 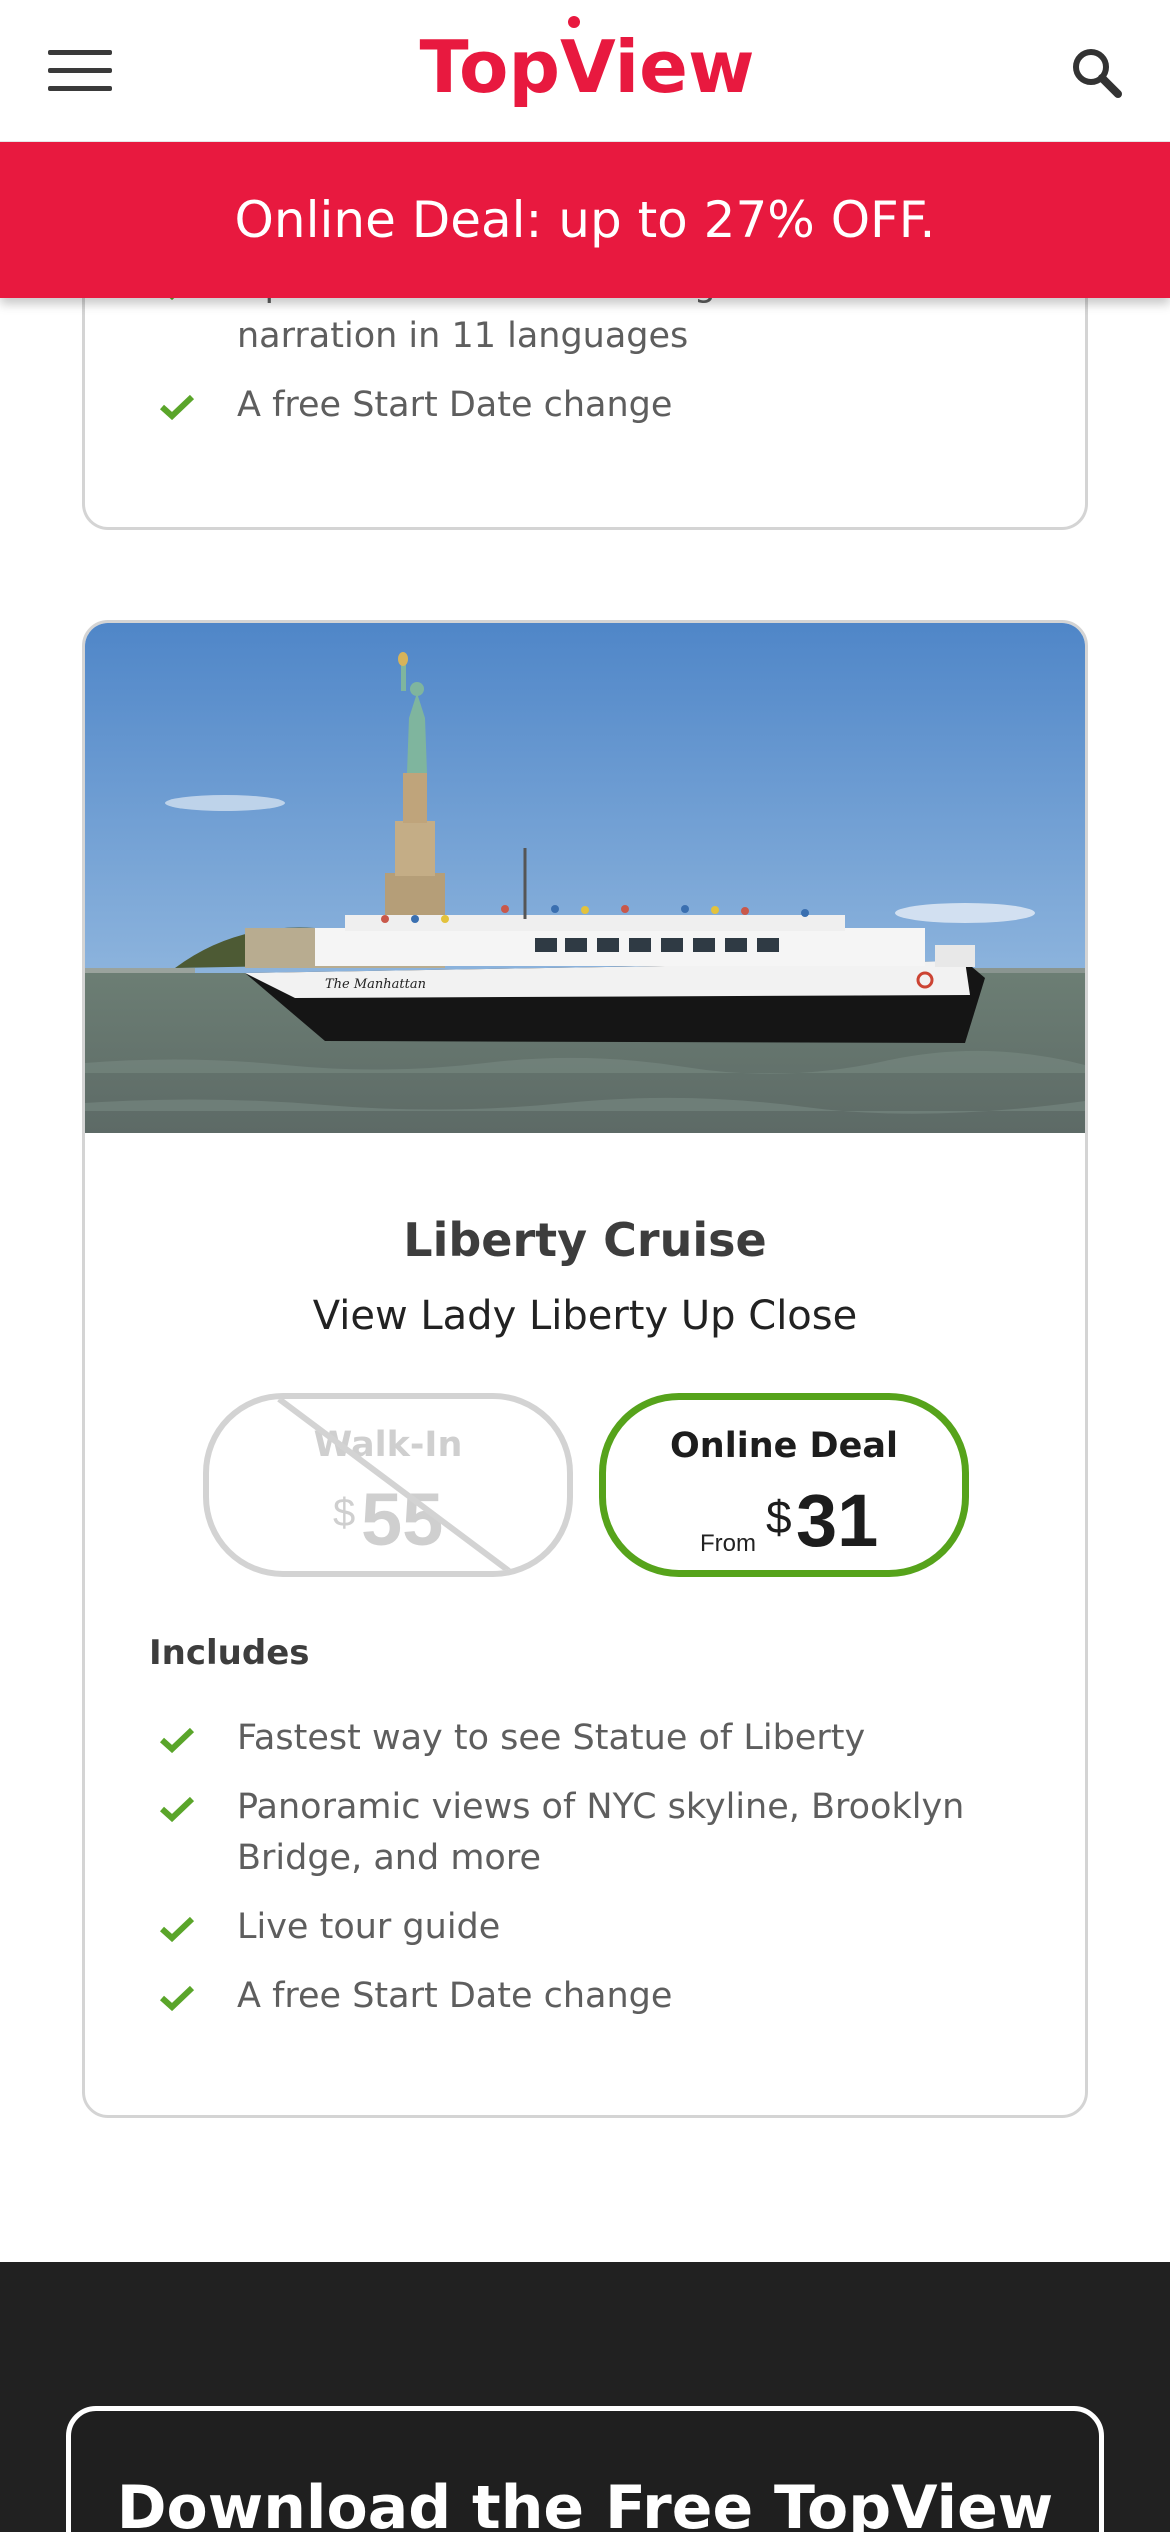 I want to click on app-download-title: Download the Free TopView, so click(x=585, y=2502).